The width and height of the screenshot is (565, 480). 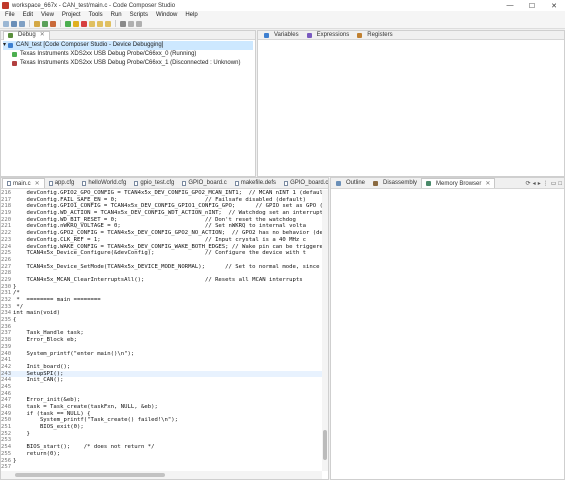 What do you see at coordinates (161, 287) in the screenshot?
I see `code-line: 230}` at bounding box center [161, 287].